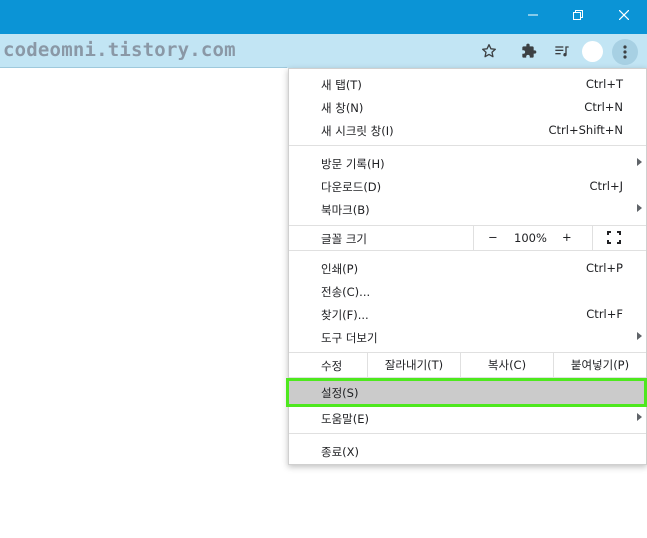  I want to click on media-playlist-icon, so click(562, 51).